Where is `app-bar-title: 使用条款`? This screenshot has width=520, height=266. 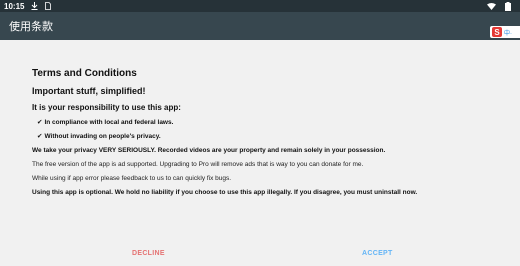
app-bar-title: 使用条款 is located at coordinates (31, 26).